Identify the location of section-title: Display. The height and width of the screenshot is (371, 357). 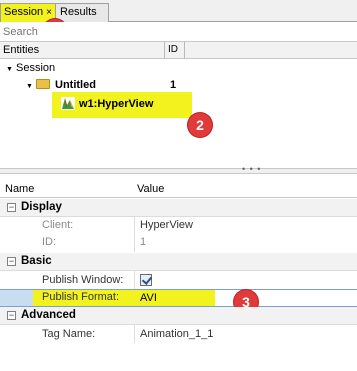
(41, 207).